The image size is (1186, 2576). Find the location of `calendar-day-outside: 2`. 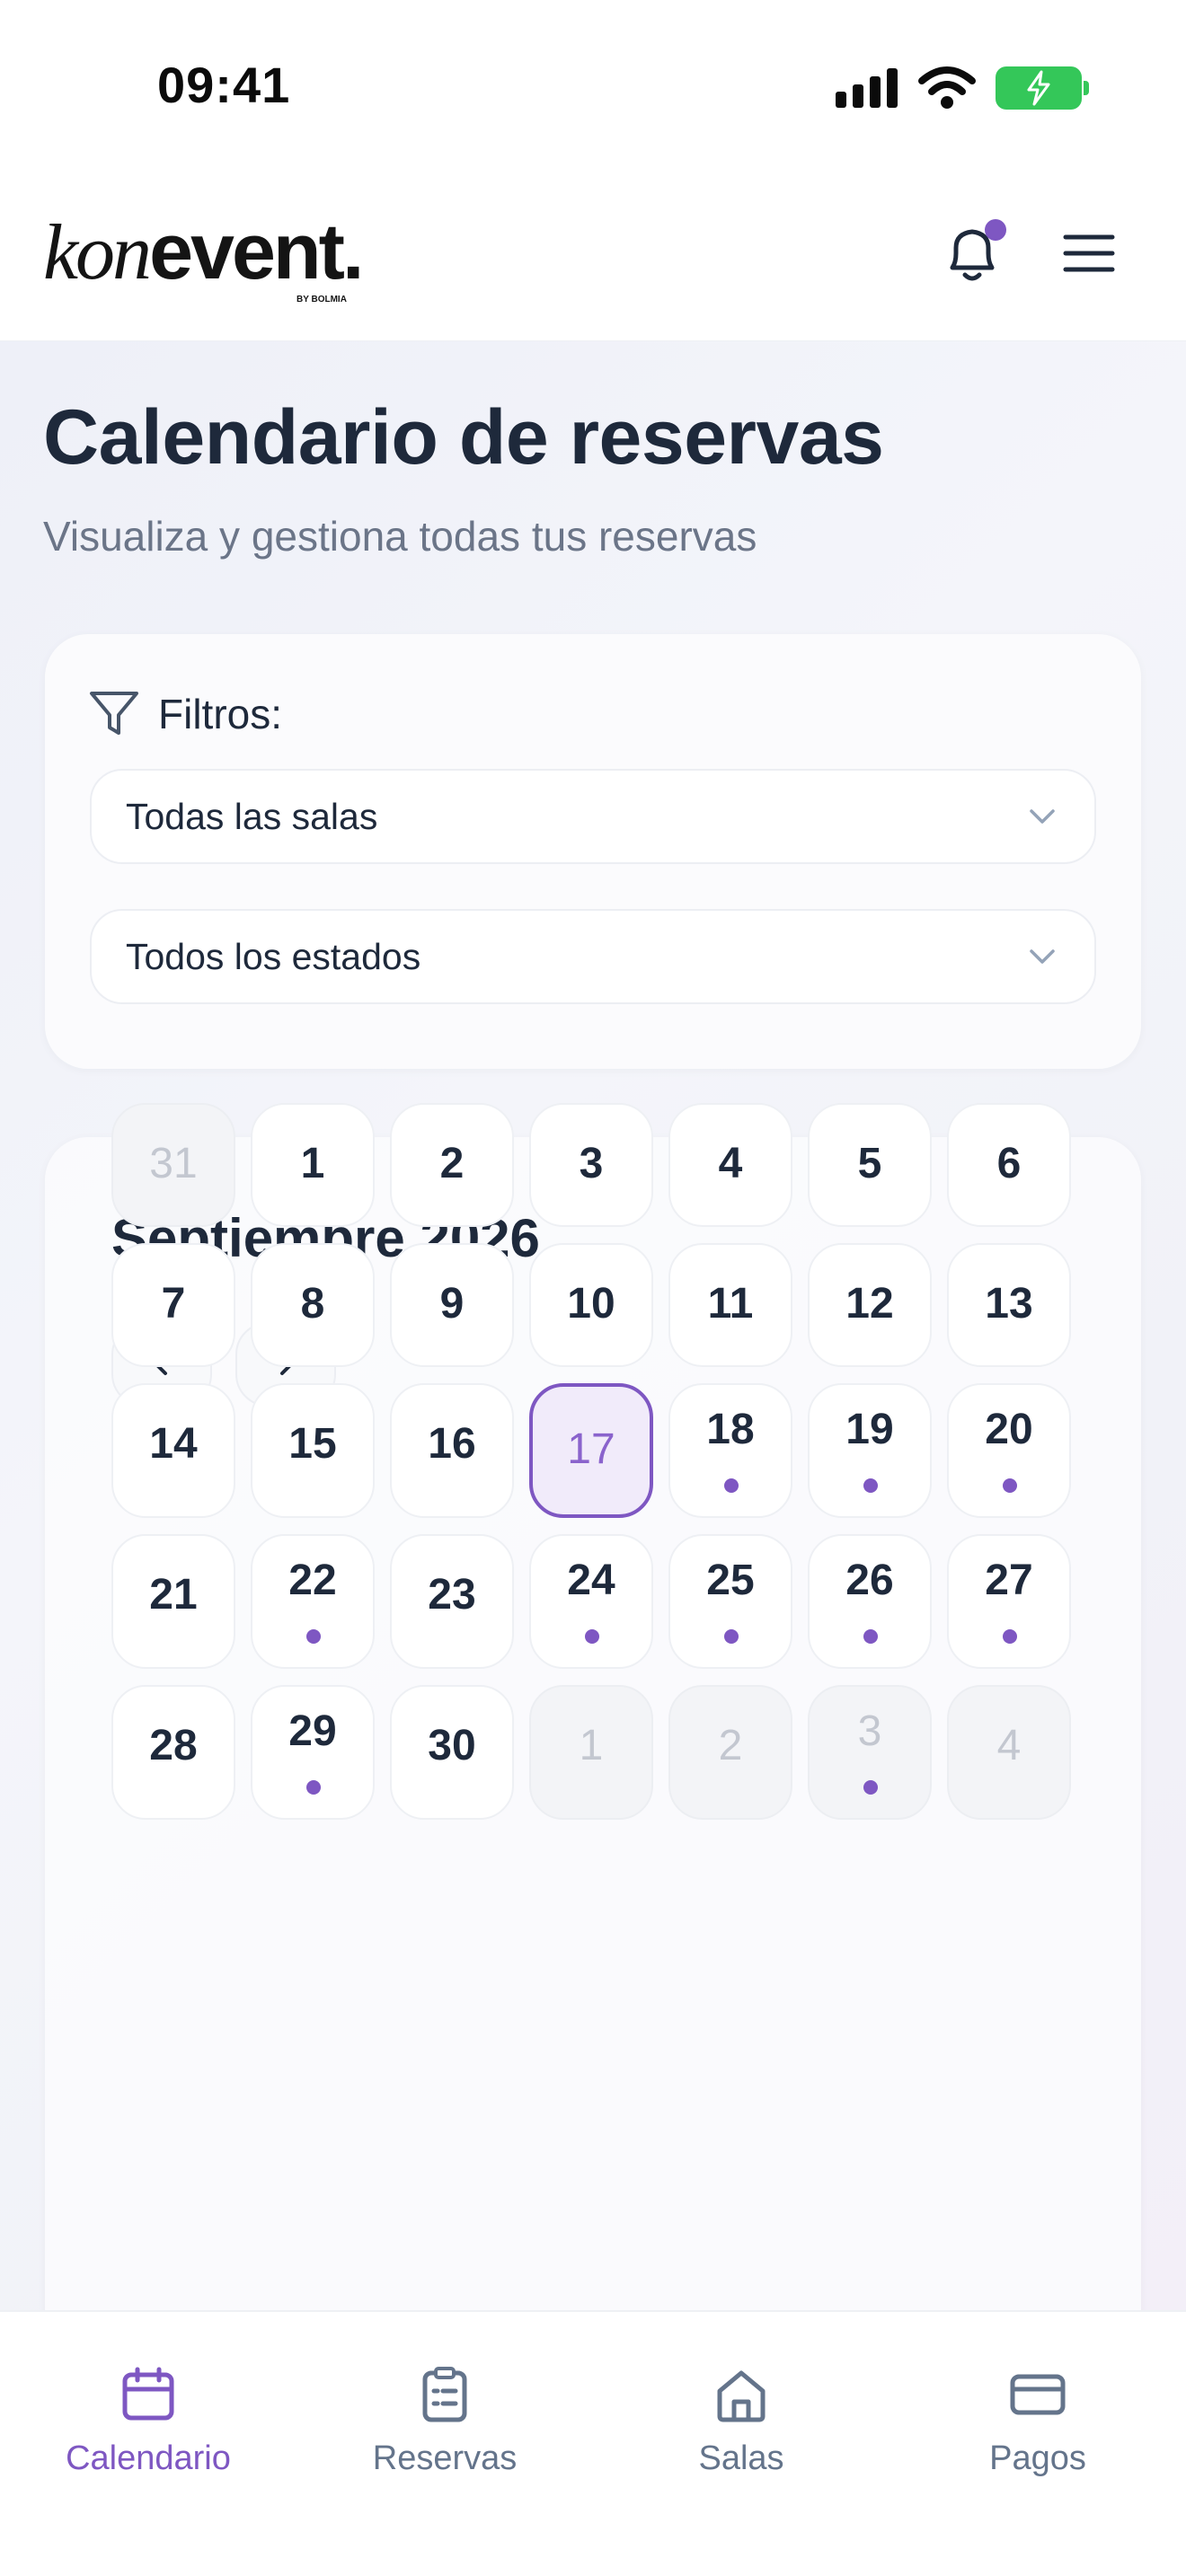

calendar-day-outside: 2 is located at coordinates (730, 1752).